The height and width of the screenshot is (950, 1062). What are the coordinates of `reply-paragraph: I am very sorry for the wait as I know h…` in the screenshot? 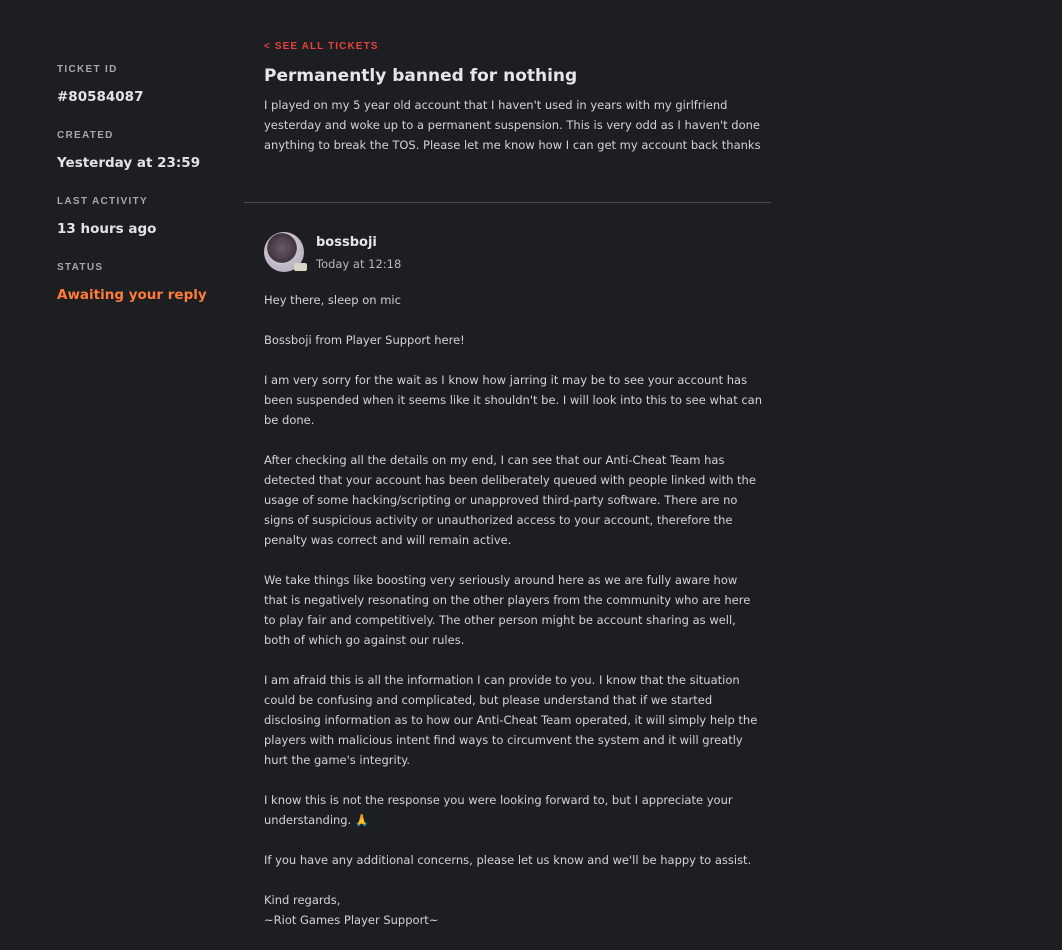 It's located at (513, 400).